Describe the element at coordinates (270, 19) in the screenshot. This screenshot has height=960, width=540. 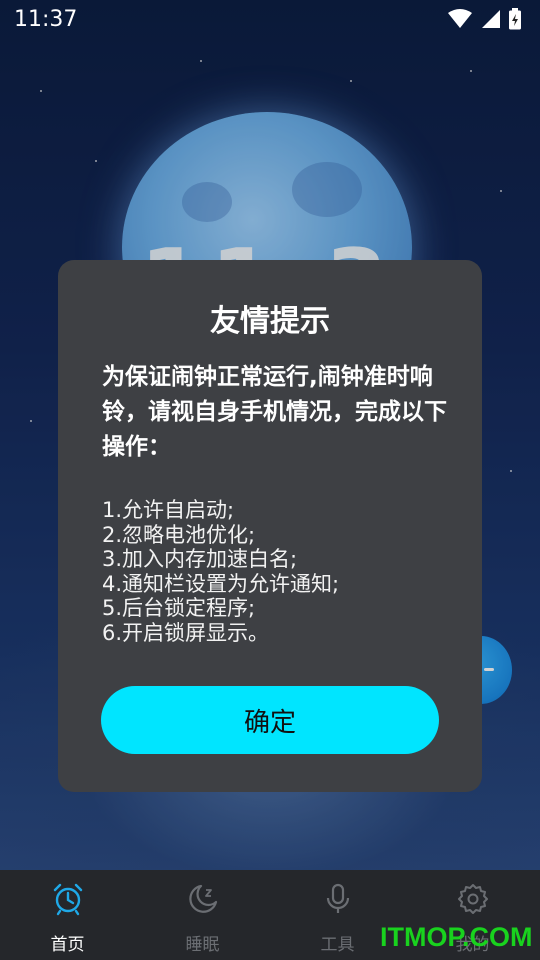
I see `status-bar: 11:37` at that location.